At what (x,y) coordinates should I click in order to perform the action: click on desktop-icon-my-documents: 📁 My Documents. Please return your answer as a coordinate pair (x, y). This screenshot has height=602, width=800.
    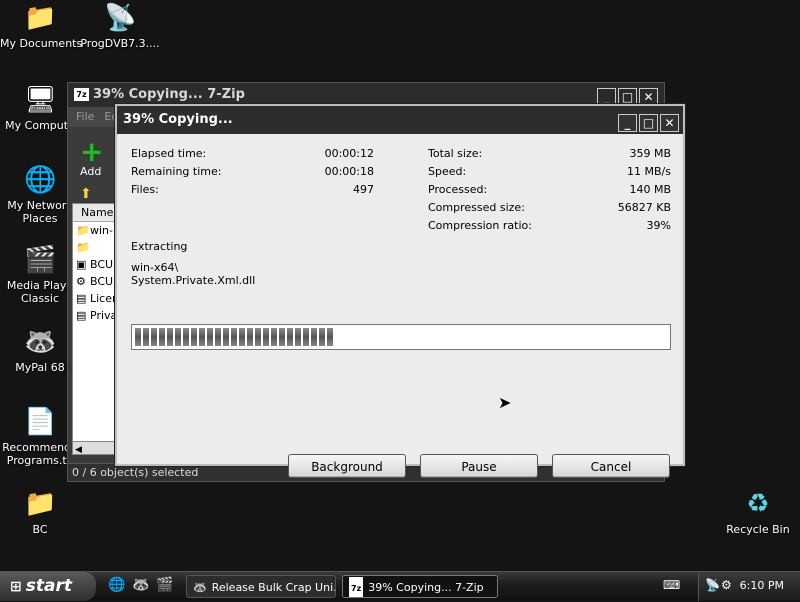
    Looking at the image, I should click on (41, 26).